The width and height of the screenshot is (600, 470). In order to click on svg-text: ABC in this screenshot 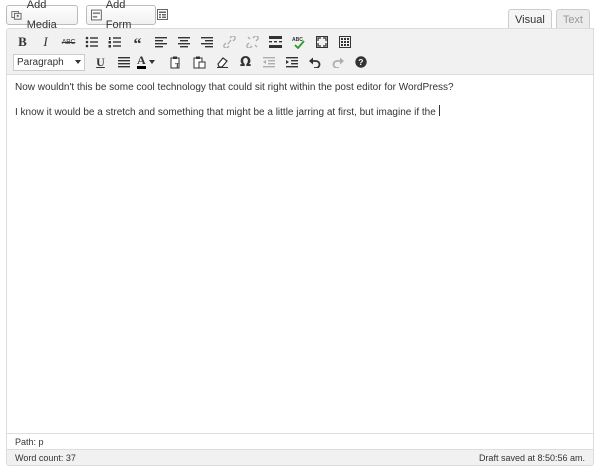, I will do `click(297, 40)`.